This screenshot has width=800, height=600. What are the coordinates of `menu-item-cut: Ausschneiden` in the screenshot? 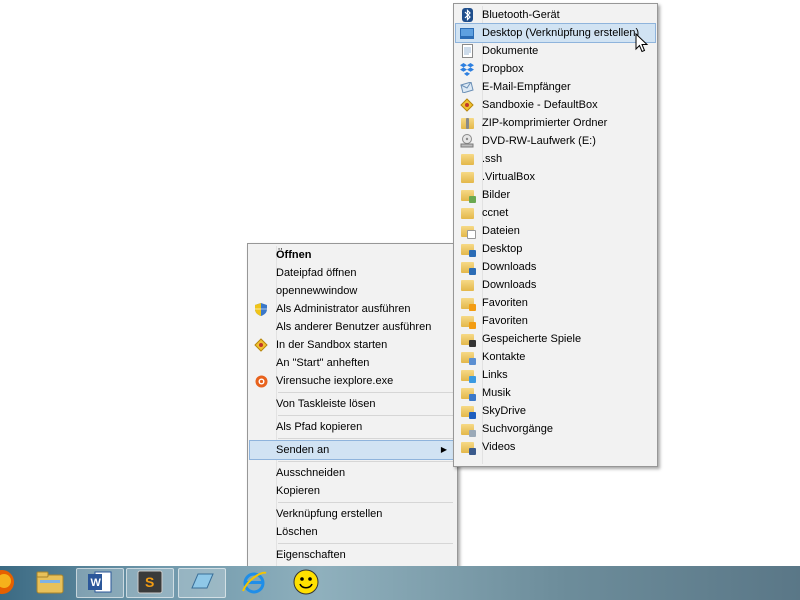 It's located at (352, 473).